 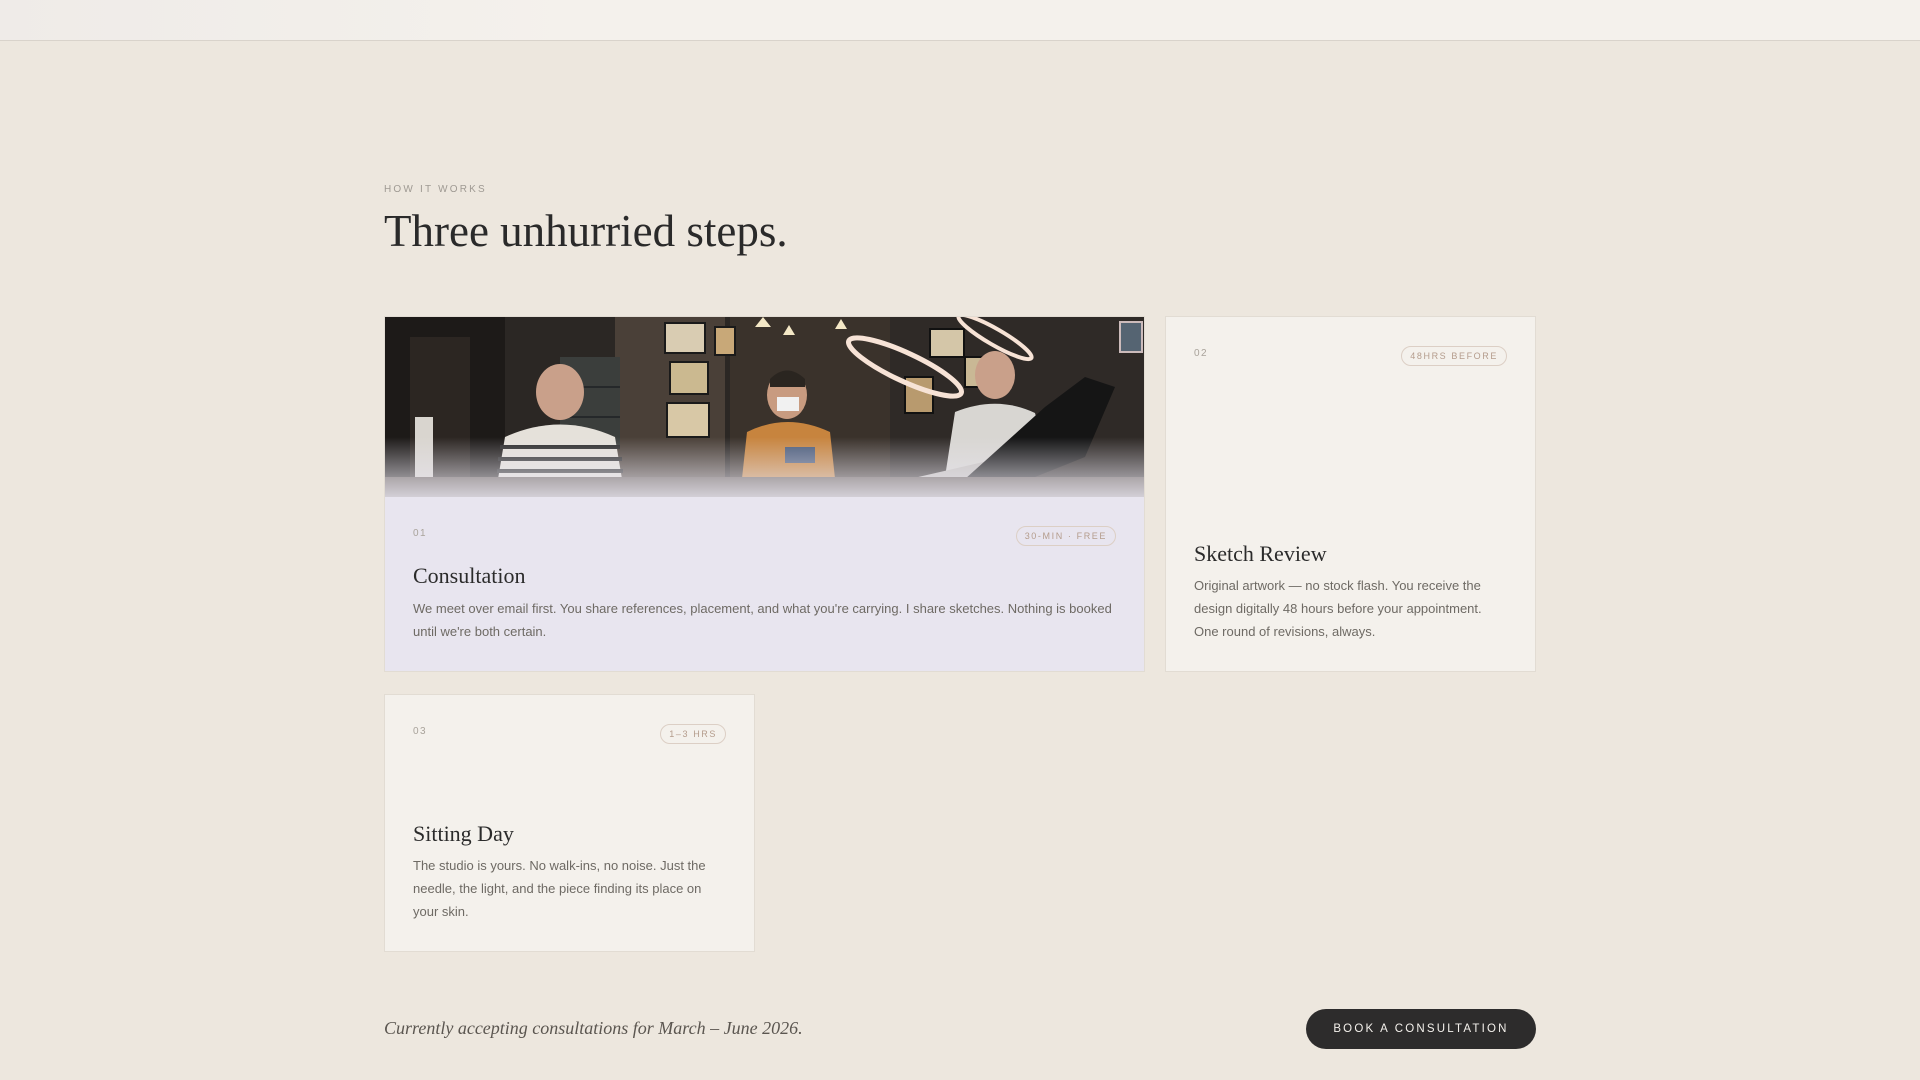 I want to click on step-number: 02, so click(x=1201, y=353).